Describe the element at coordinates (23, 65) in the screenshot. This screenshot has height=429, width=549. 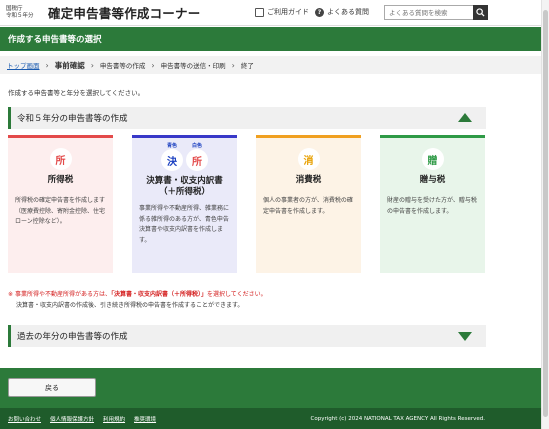
I see `breadcrumb-top-link: トップ画面` at that location.